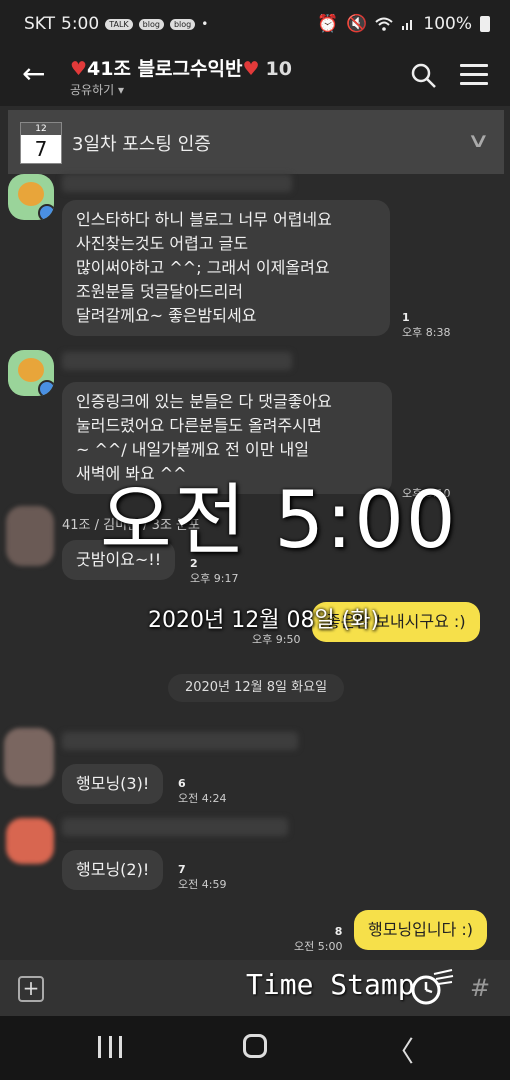 The height and width of the screenshot is (1080, 510). I want to click on share-label: 공유하기, so click(92, 90).